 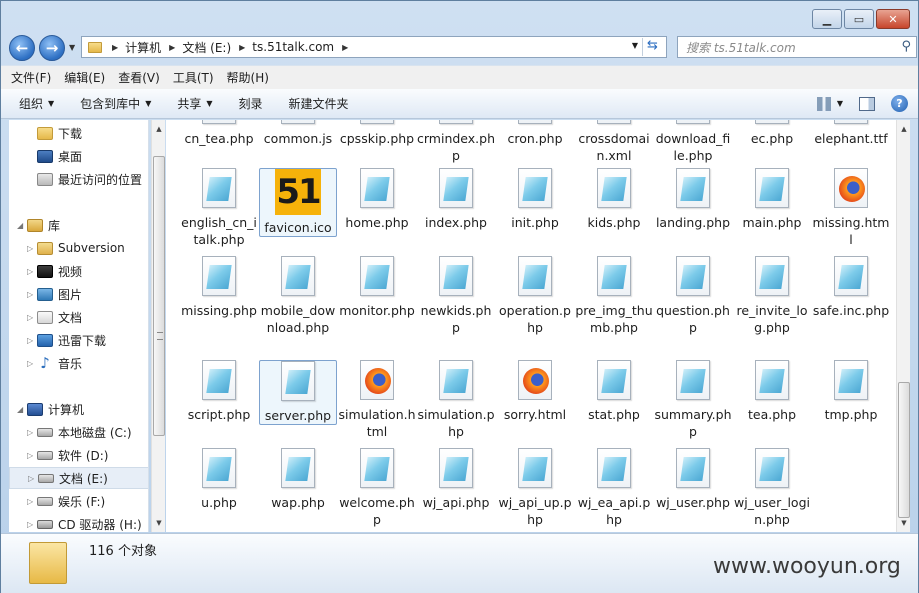 I want to click on scroll-down-icon: ▼, so click(x=159, y=523).